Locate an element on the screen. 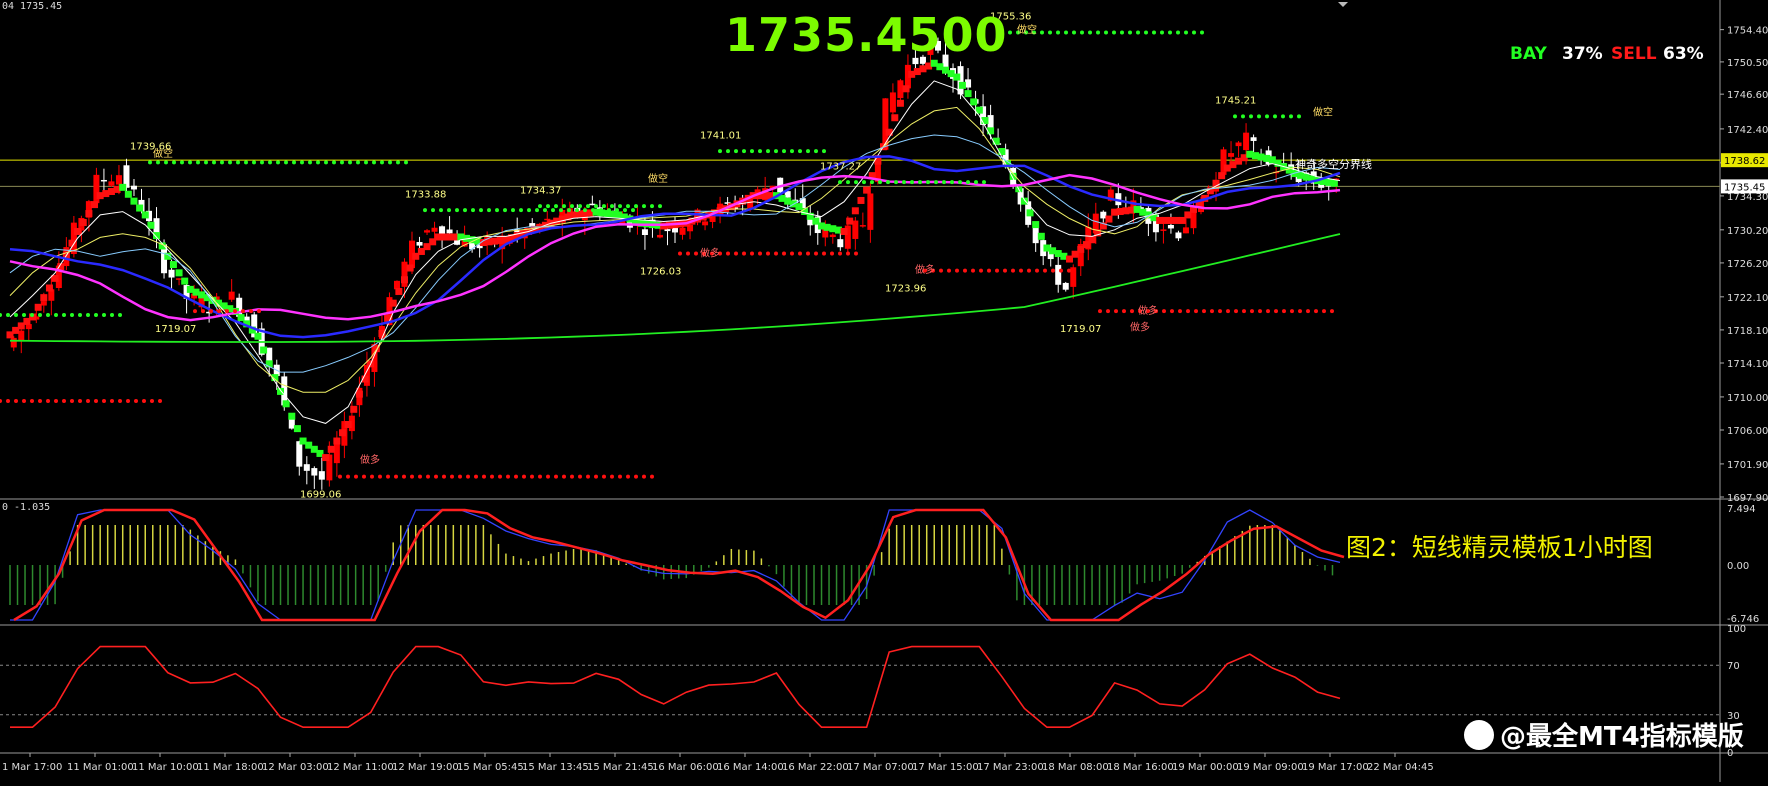 Image resolution: width=1768 pixels, height=786 pixels. short-signal-label: 做空 is located at coordinates (163, 153).